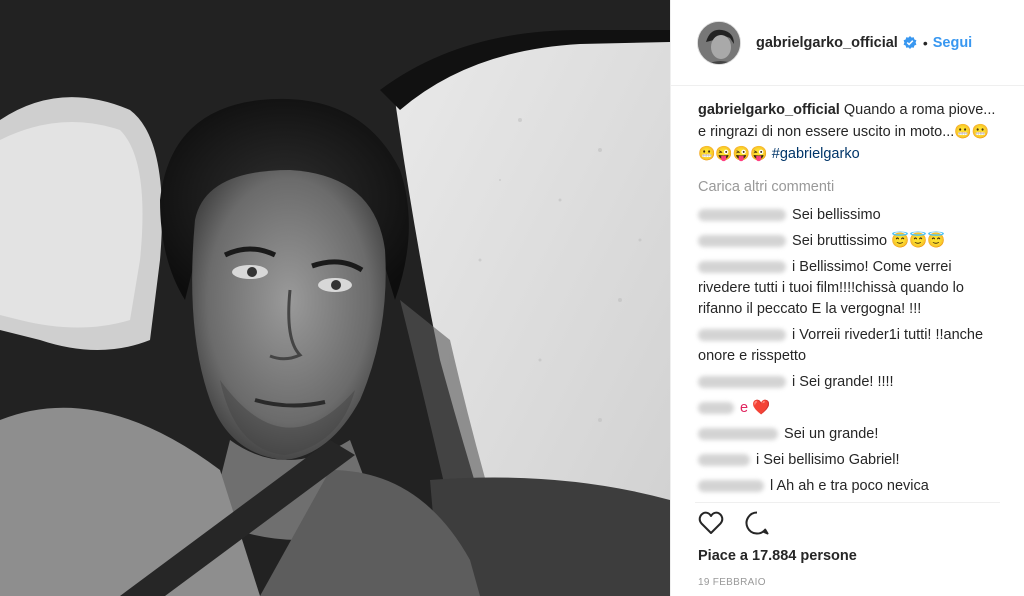 The image size is (1024, 596). Describe the element at coordinates (847, 502) in the screenshot. I see `divider` at that location.